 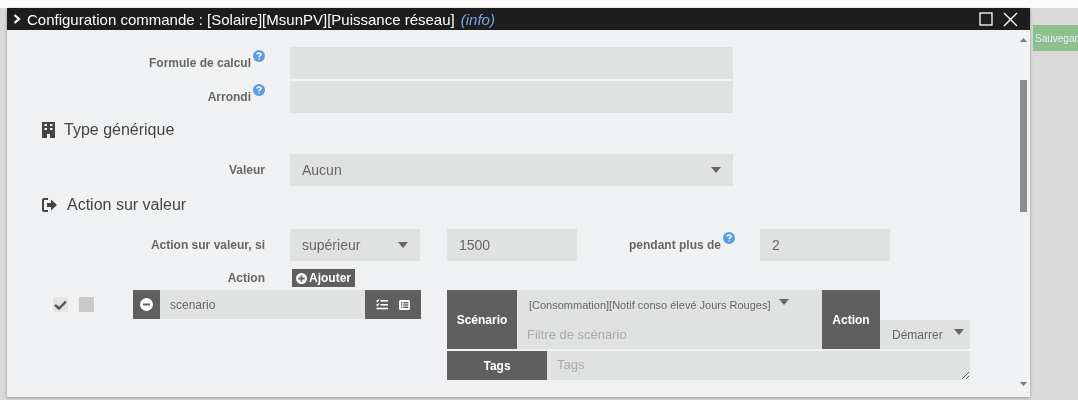 I want to click on maximize-icon, so click(x=986, y=19).